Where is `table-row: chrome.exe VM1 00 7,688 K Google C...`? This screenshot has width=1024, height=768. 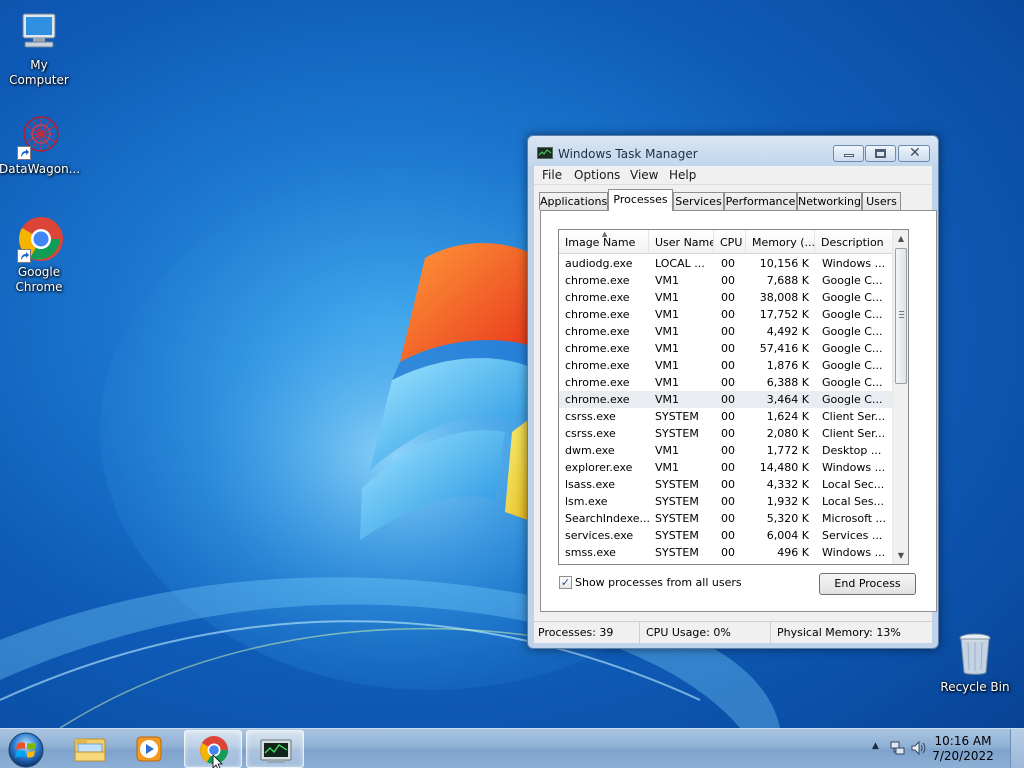 table-row: chrome.exe VM1 00 7,688 K Google C... is located at coordinates (725, 280).